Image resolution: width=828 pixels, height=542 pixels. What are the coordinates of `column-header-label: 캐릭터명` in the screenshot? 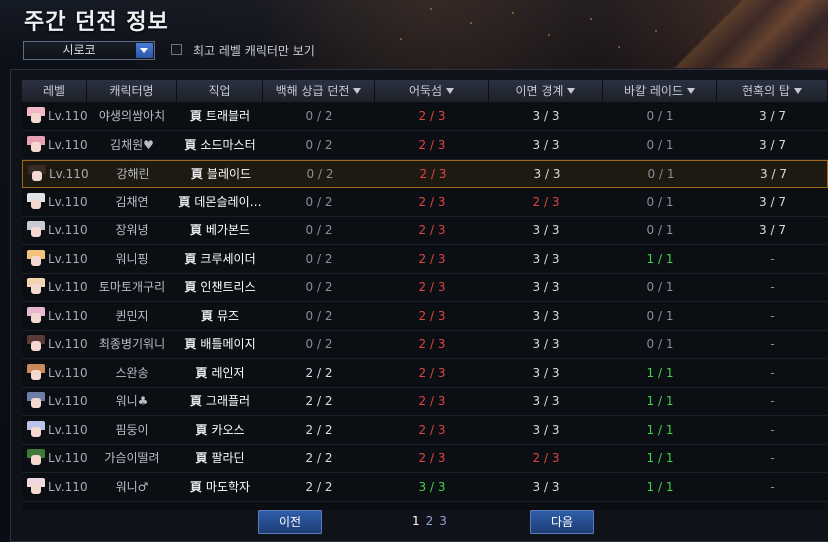 It's located at (131, 91).